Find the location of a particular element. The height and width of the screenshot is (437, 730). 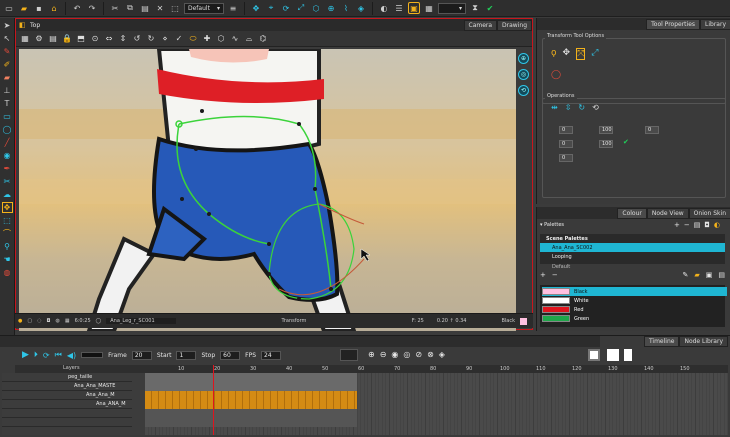

symbol-icon: ⊙ is located at coordinates (95, 39).